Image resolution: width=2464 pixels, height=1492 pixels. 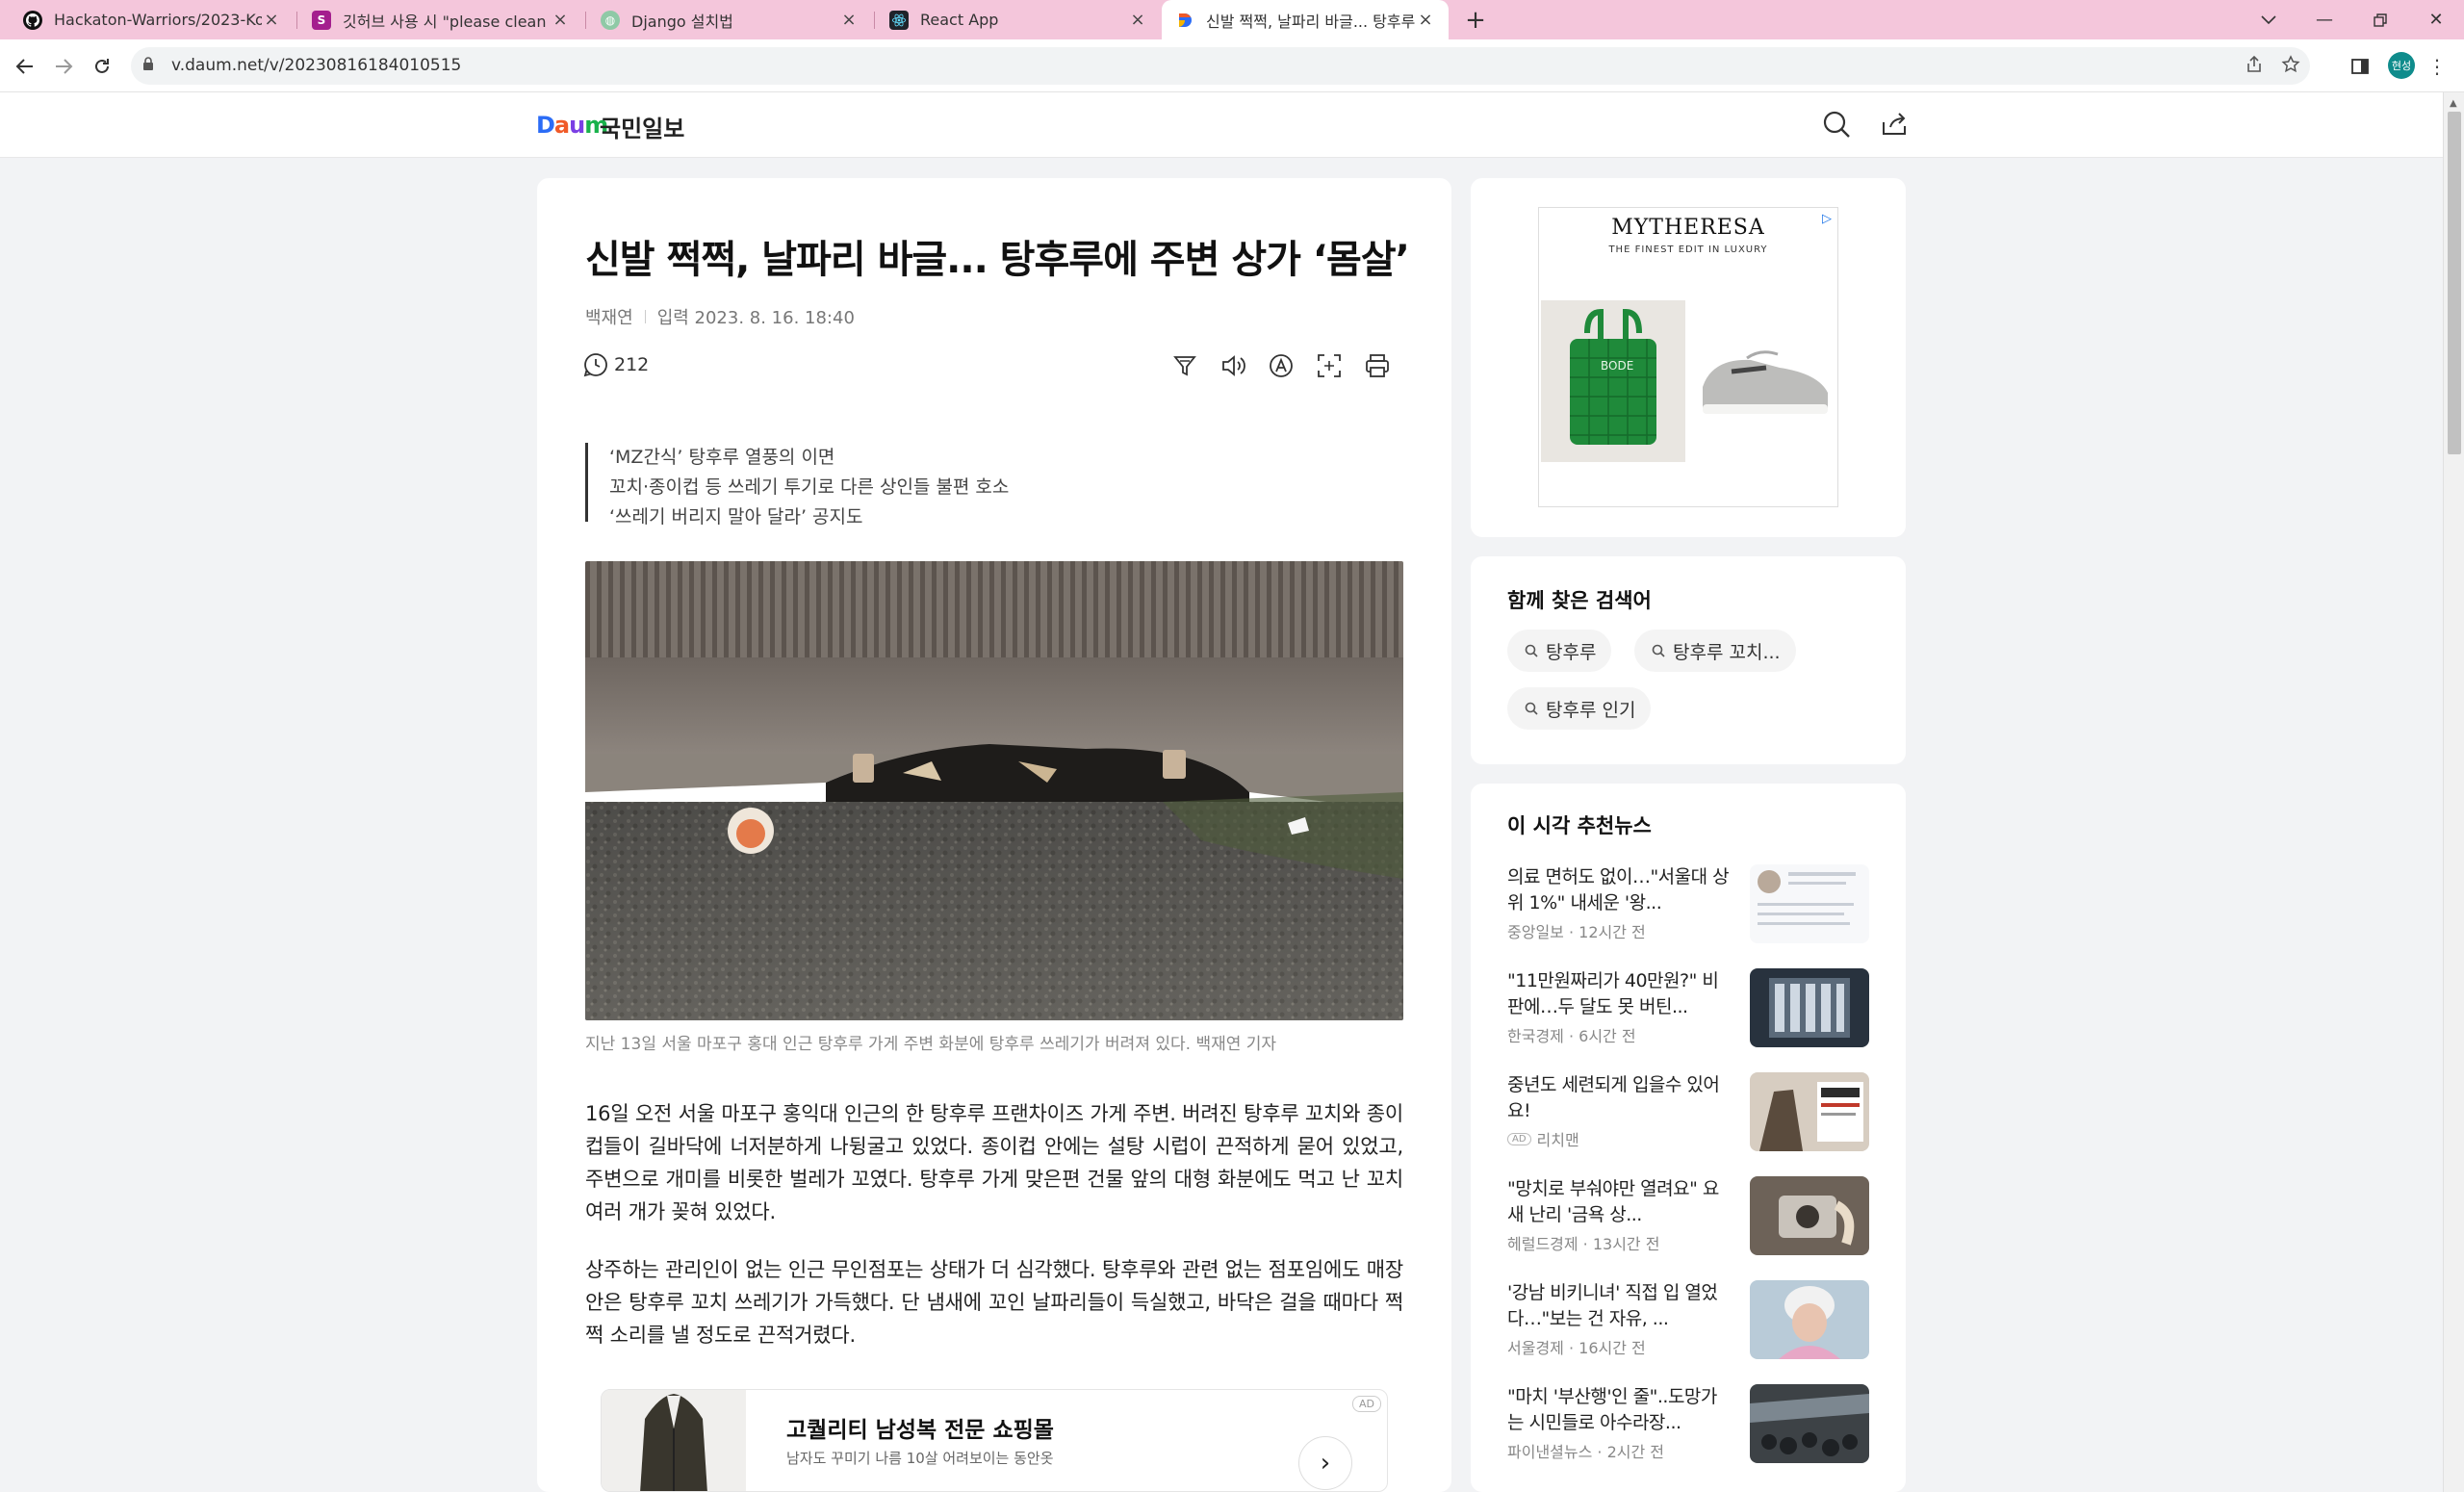 What do you see at coordinates (1329, 365) in the screenshot?
I see `translate-button` at bounding box center [1329, 365].